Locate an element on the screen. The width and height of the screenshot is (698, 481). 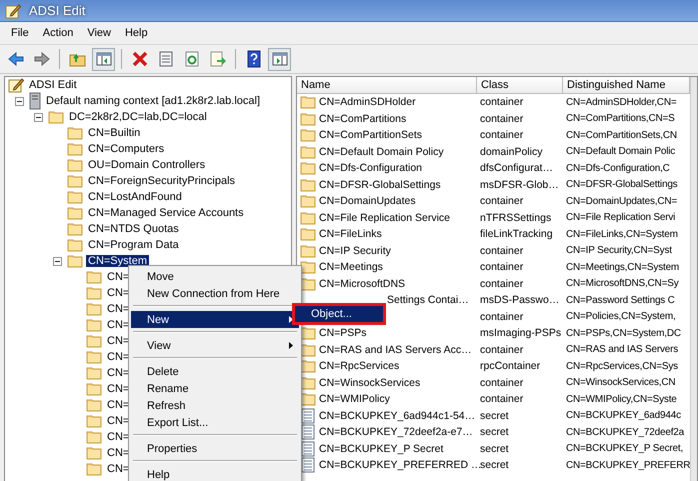
back-arrow-icon is located at coordinates (15, 59).